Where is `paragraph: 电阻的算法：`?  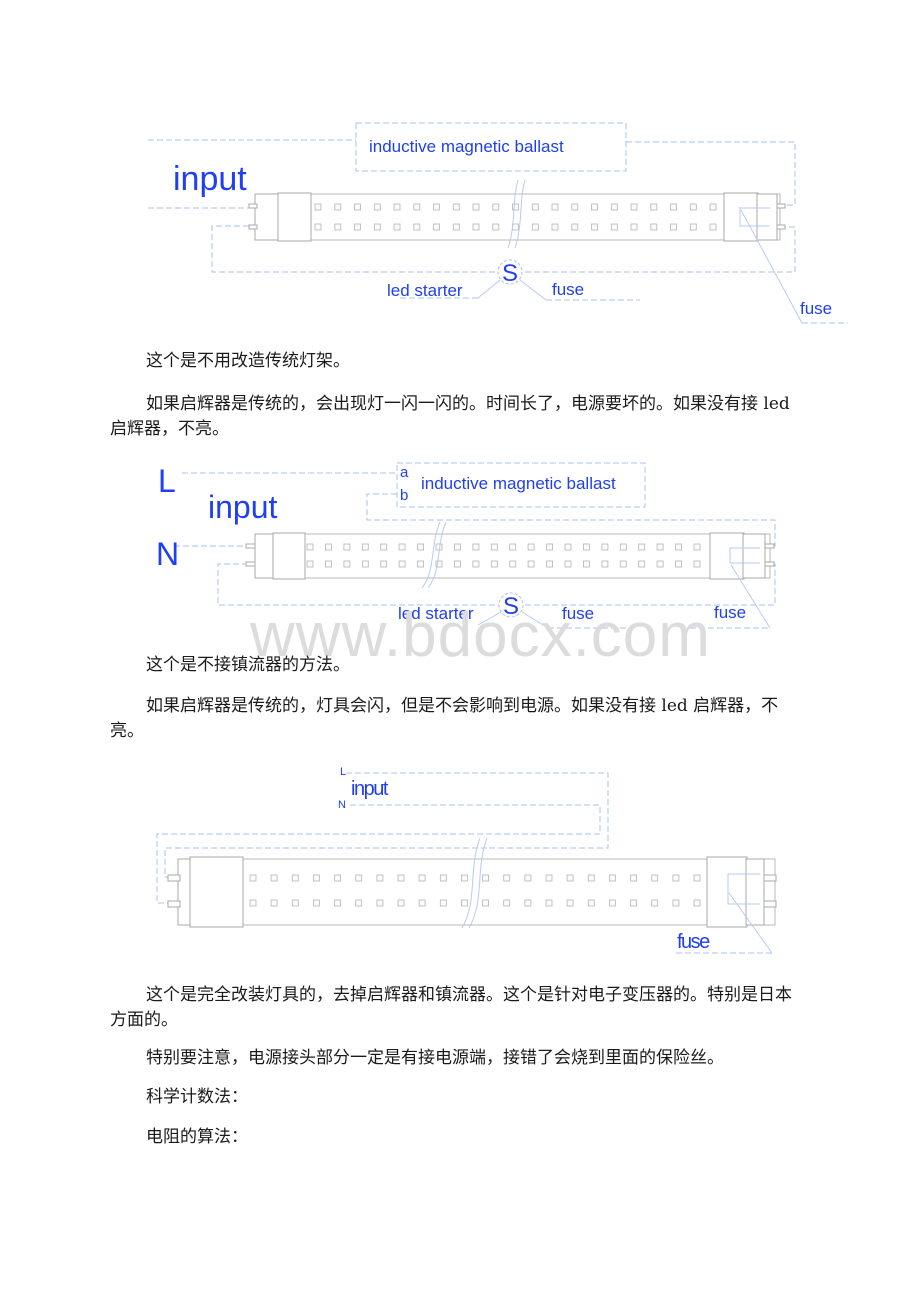 paragraph: 电阻的算法： is located at coordinates (197, 1137).